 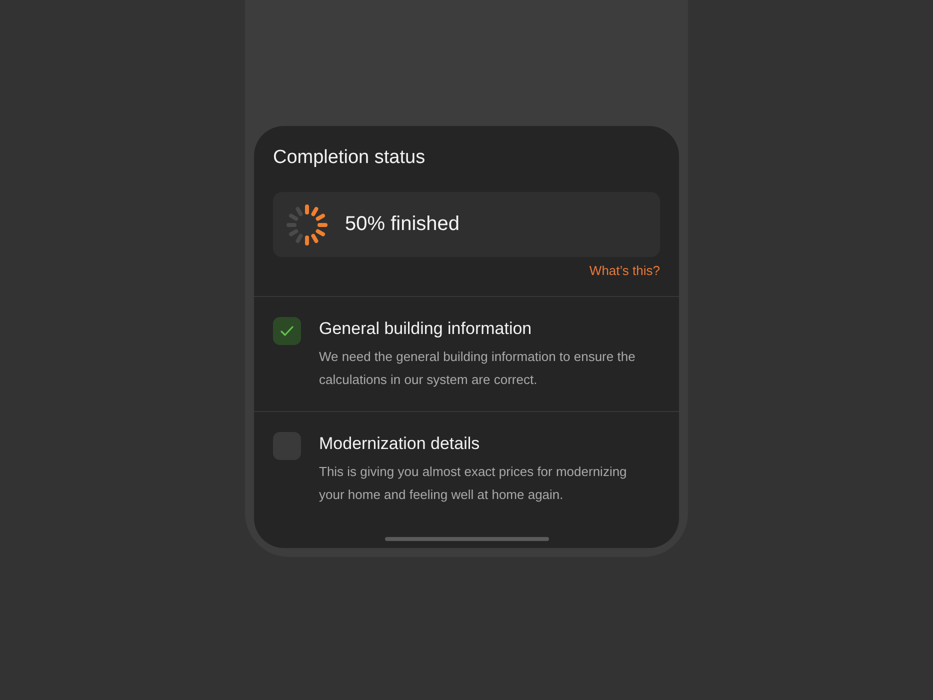 I want to click on checkmark-icon, so click(x=287, y=331).